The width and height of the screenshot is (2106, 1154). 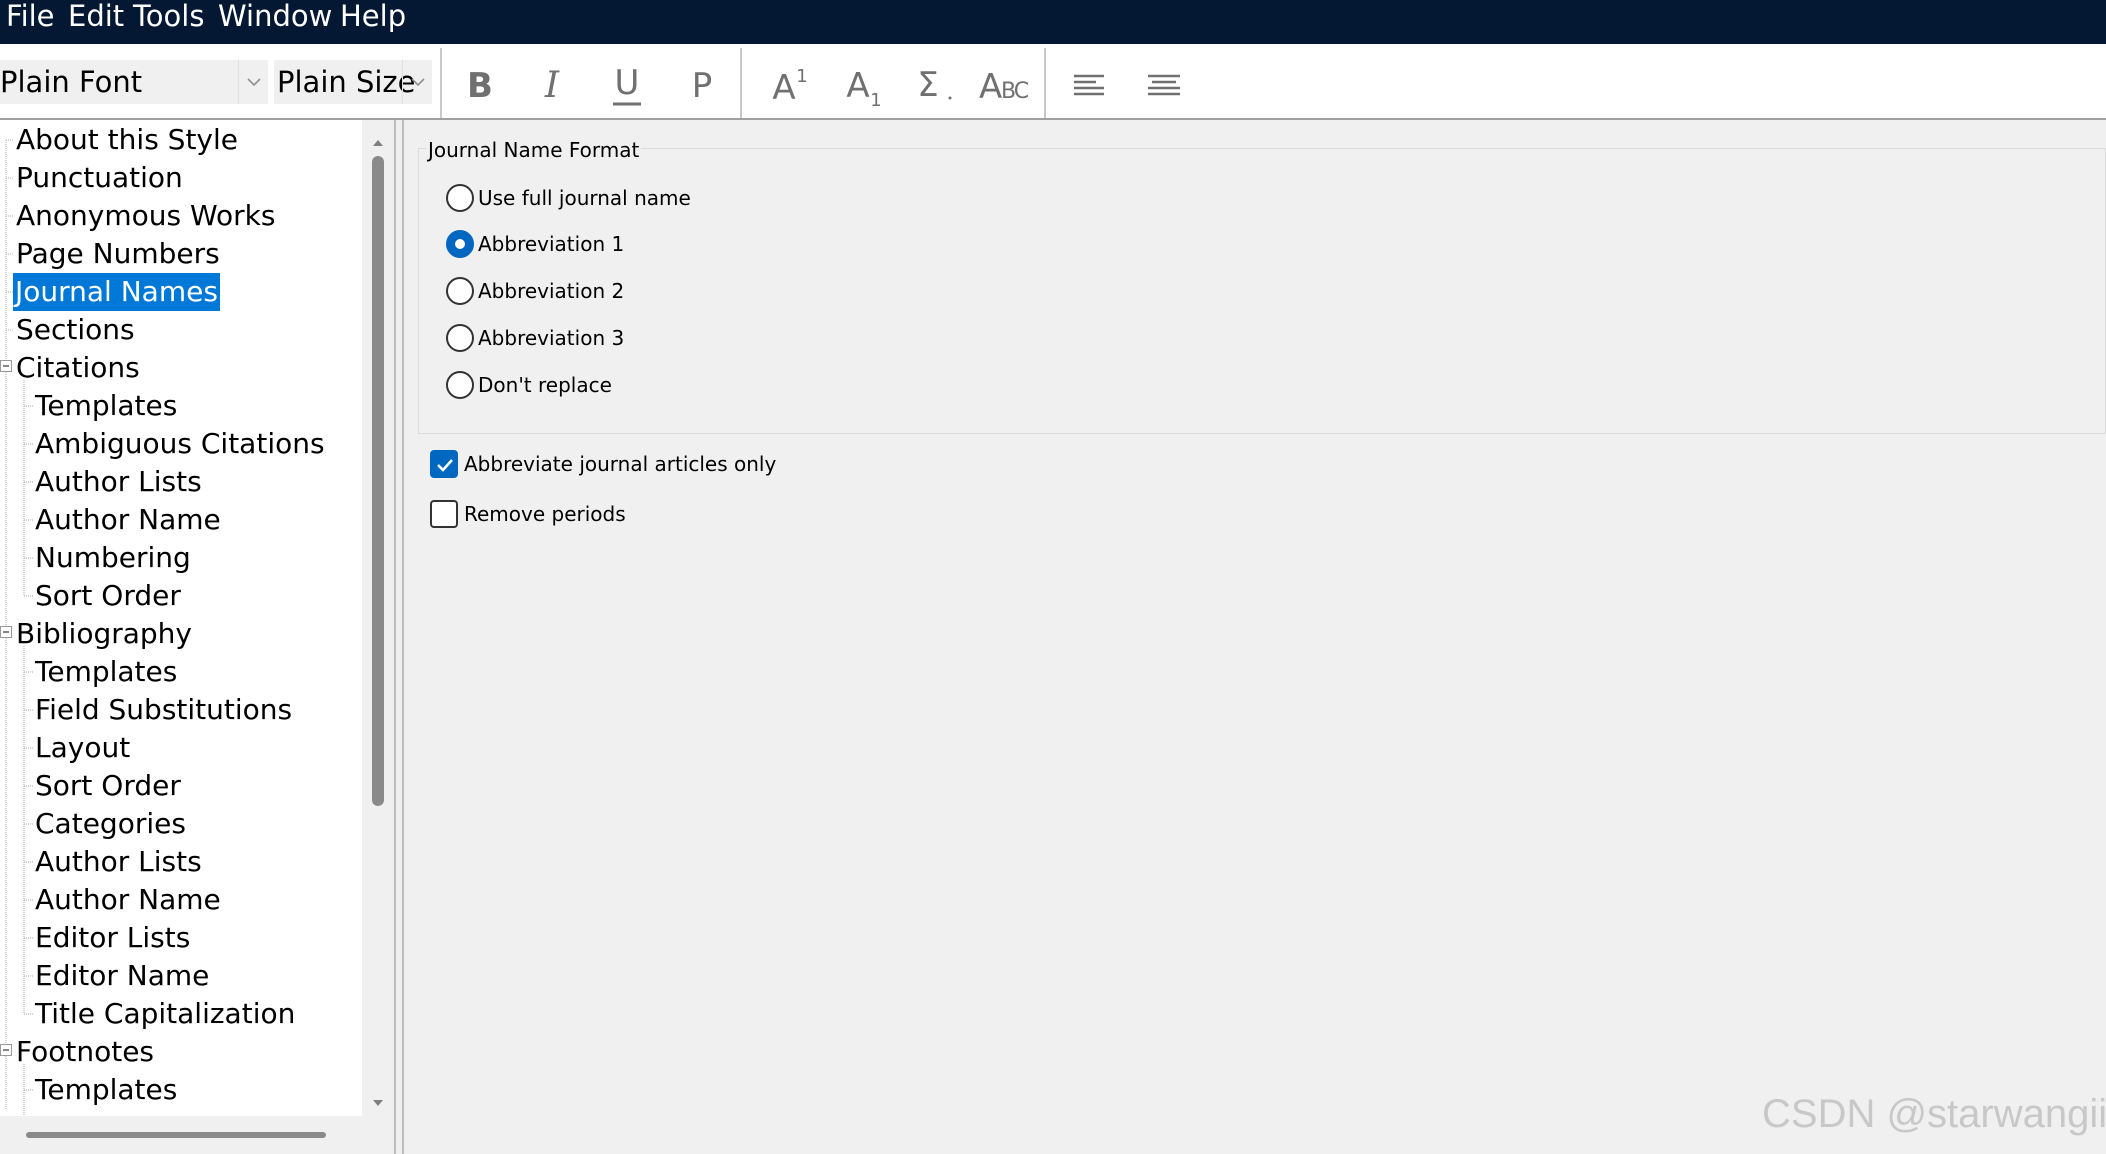 I want to click on menu-tools: Tools, so click(x=168, y=16).